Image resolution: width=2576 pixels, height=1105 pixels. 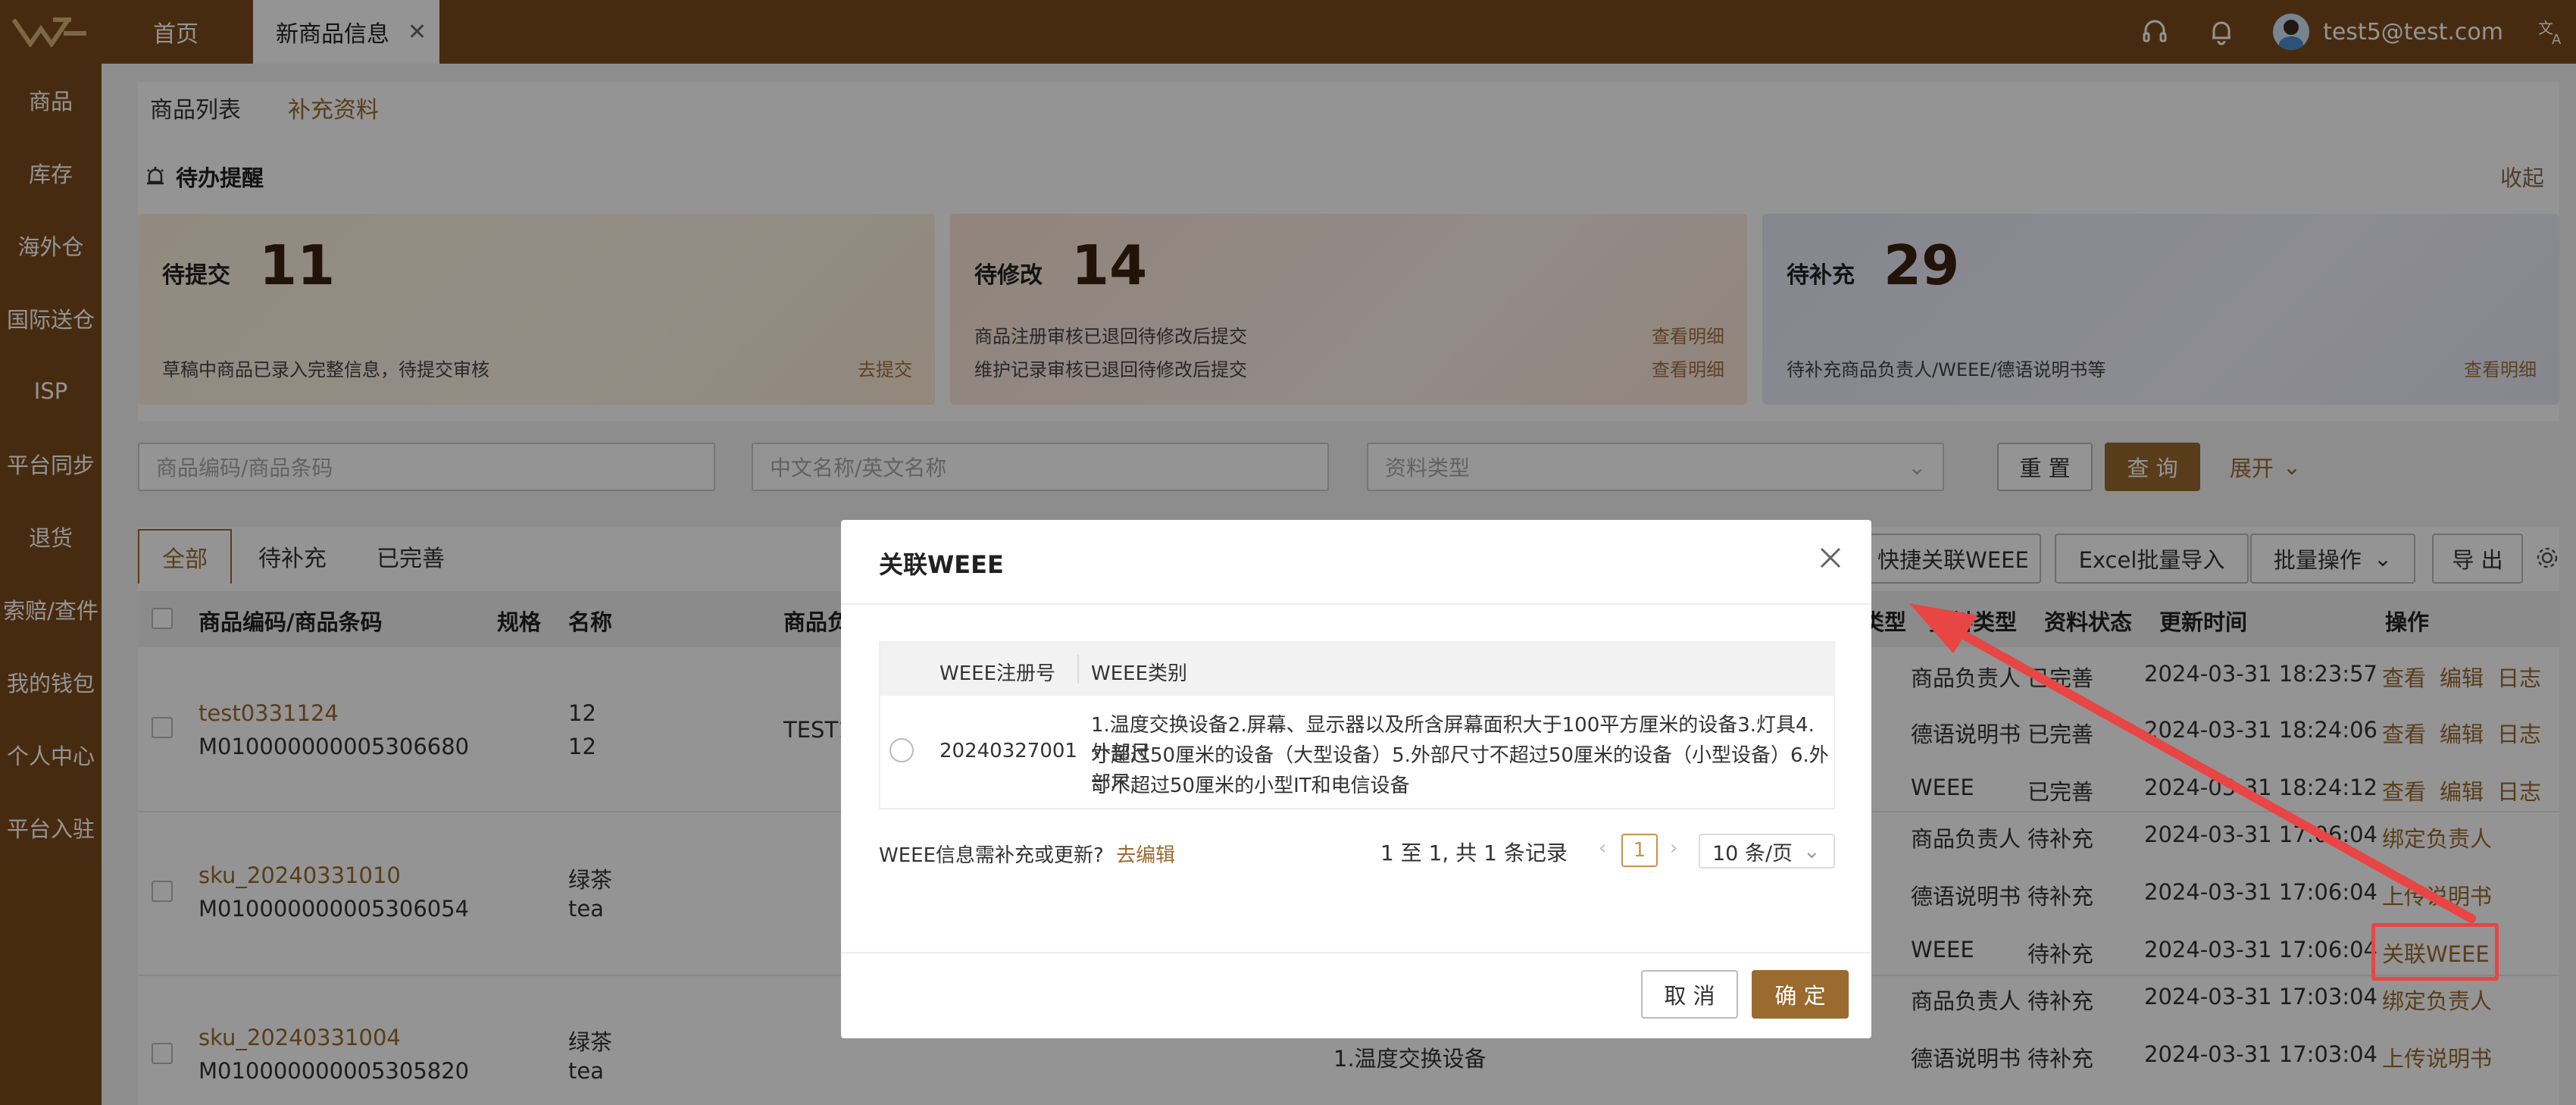 I want to click on col-weee-cat: WEEE类别, so click(x=1139, y=673).